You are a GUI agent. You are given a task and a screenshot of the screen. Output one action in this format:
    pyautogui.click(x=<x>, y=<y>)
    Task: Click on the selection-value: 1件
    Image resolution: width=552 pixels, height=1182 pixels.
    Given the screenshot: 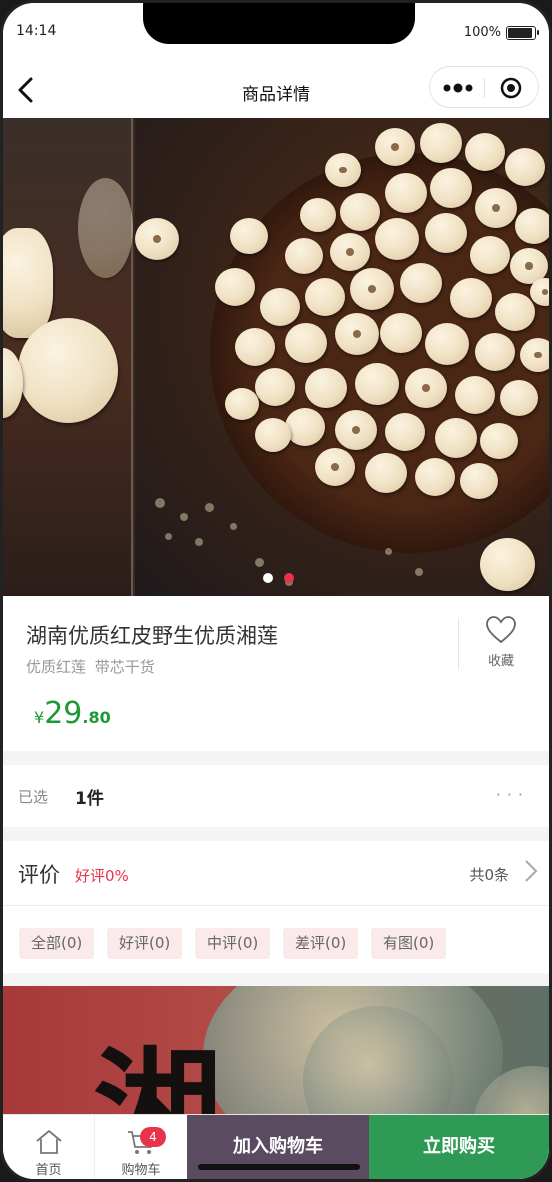 What is the action you would take?
    pyautogui.click(x=89, y=799)
    